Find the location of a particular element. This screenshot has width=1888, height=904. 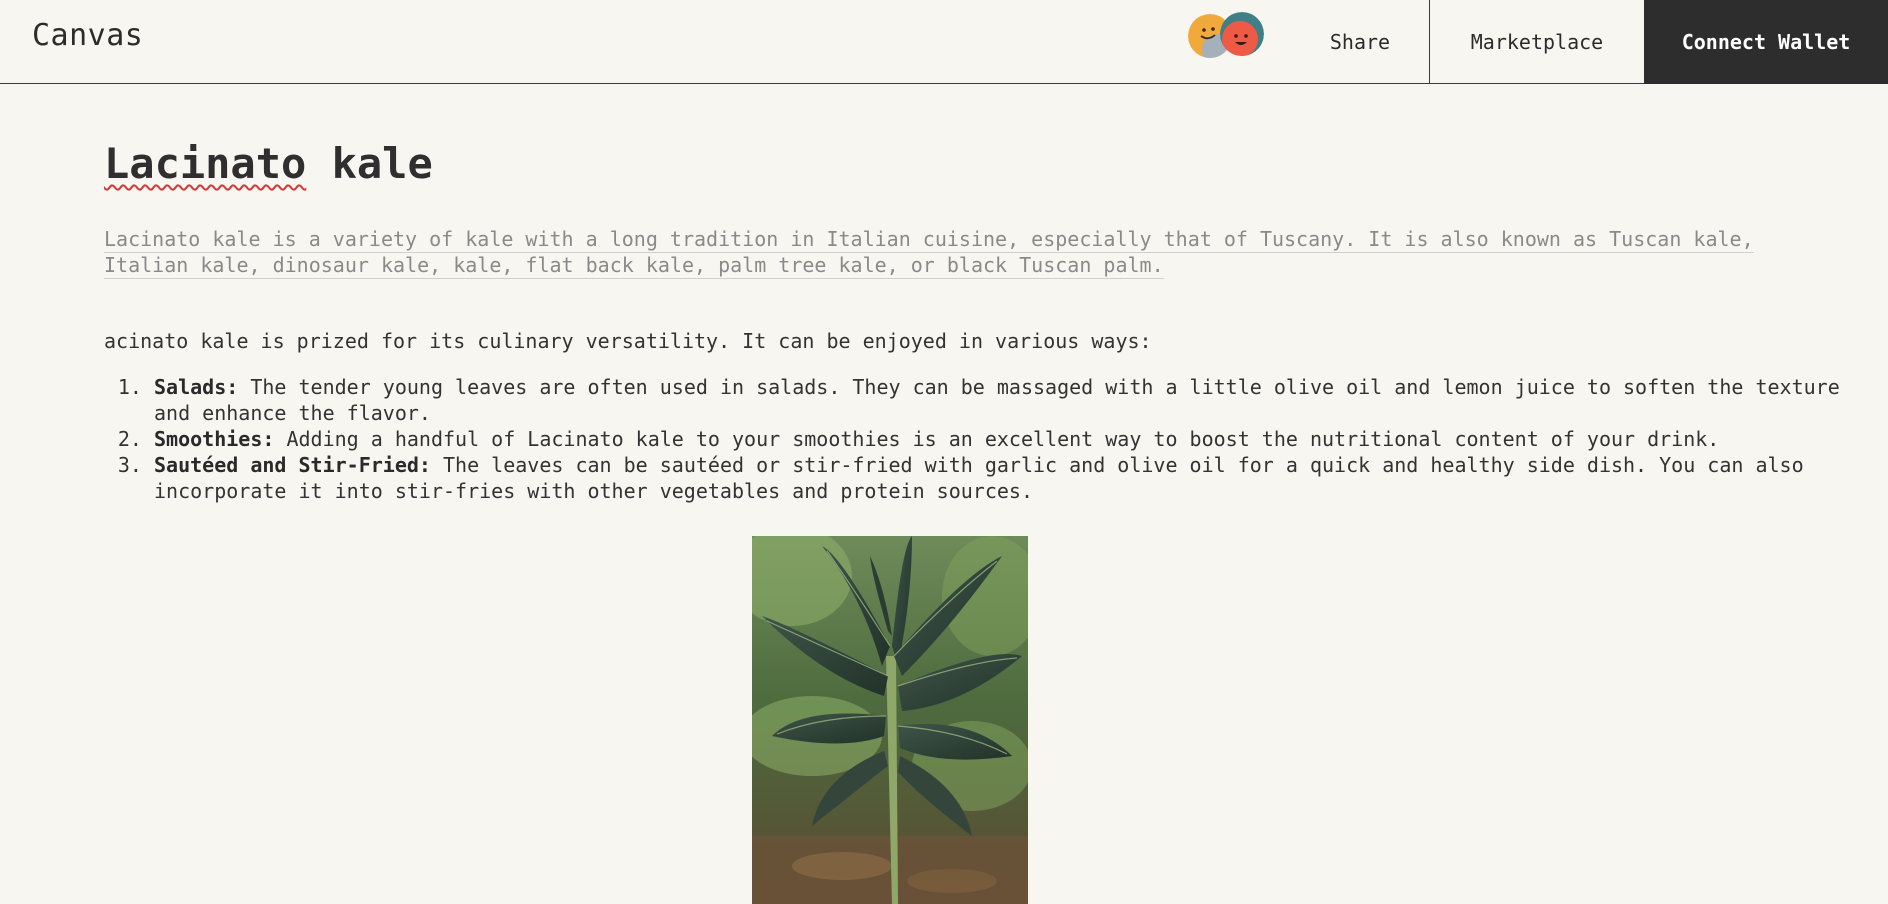

collaborator-avatars is located at coordinates (1228, 36).